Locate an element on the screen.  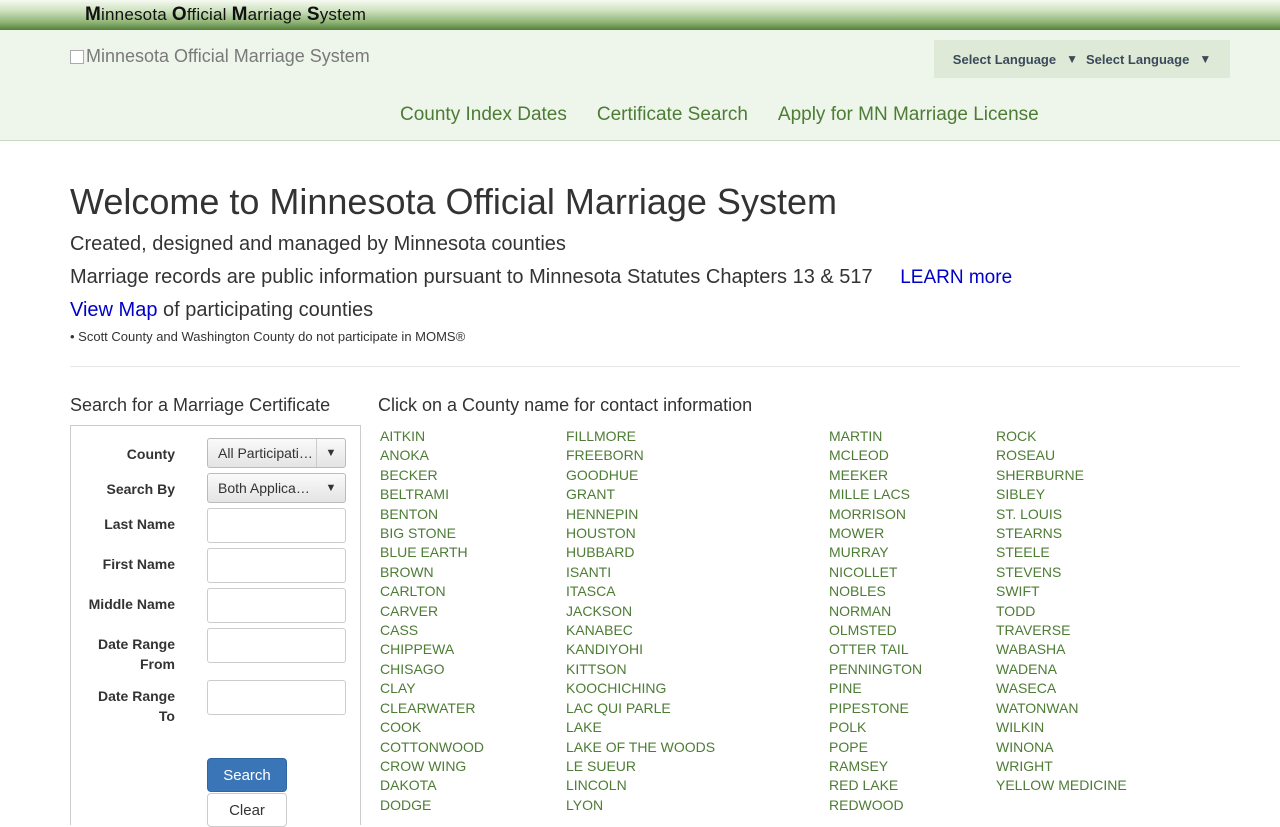
county-link: LAC QUI PARLE is located at coordinates (697, 708).